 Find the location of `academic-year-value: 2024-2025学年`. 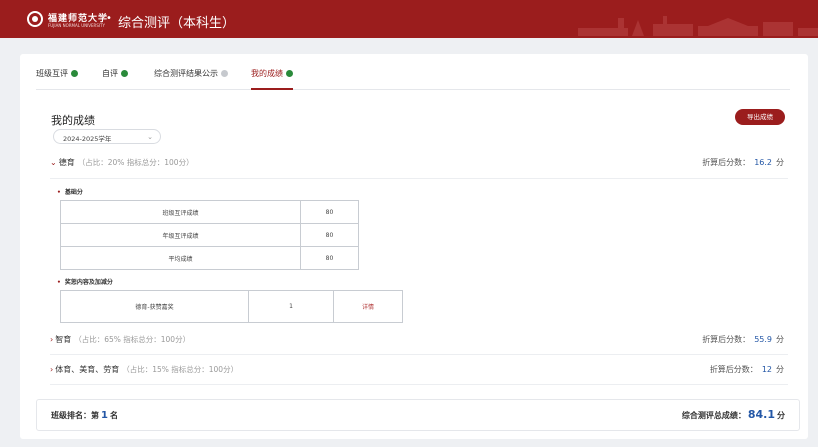

academic-year-value: 2024-2025学年 is located at coordinates (87, 139).